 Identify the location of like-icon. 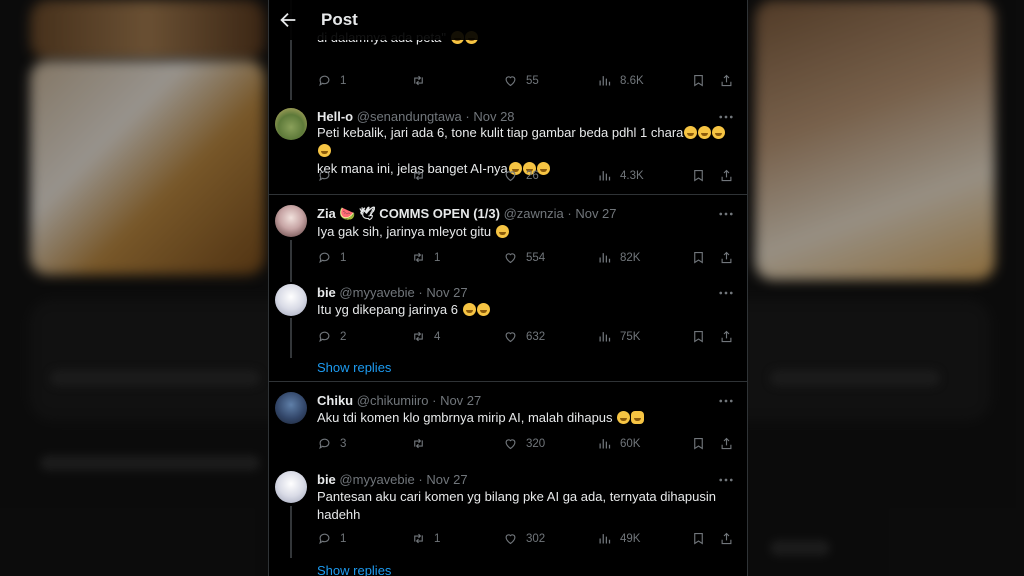
(510, 444).